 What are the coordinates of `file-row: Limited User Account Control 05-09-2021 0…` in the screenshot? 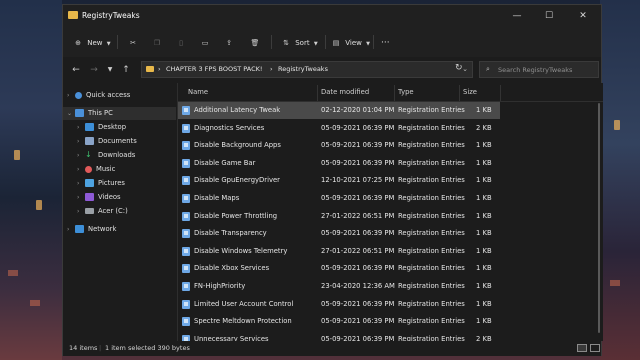 It's located at (339, 304).